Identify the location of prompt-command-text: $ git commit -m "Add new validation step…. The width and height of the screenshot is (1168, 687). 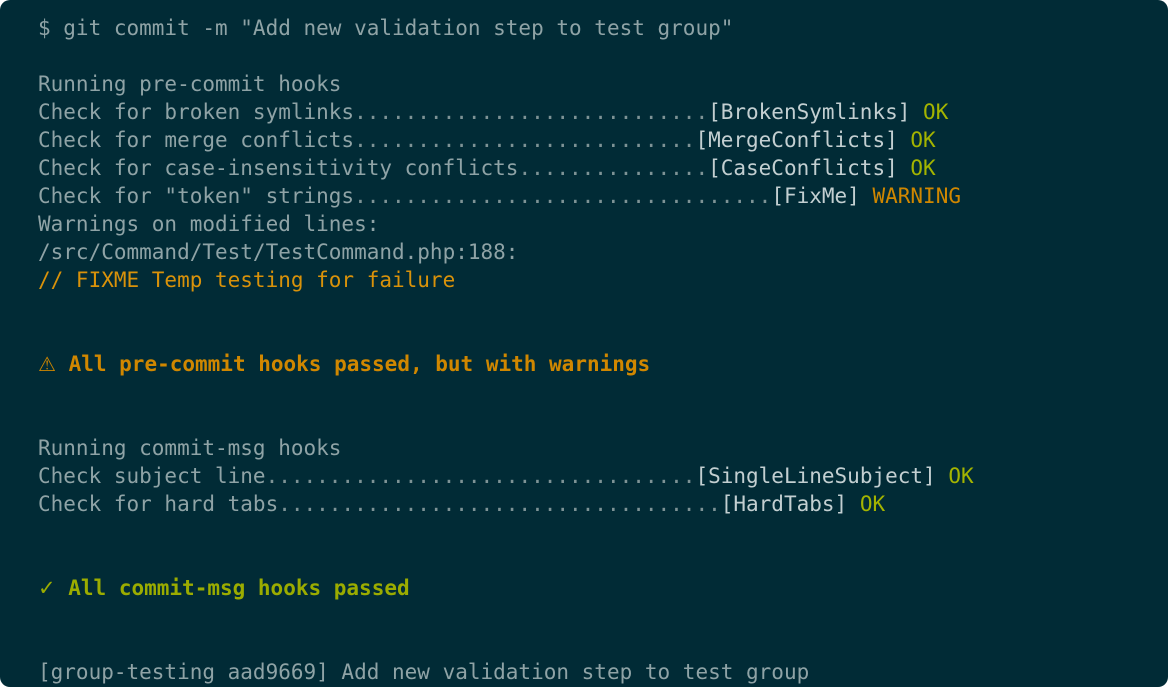
(386, 28).